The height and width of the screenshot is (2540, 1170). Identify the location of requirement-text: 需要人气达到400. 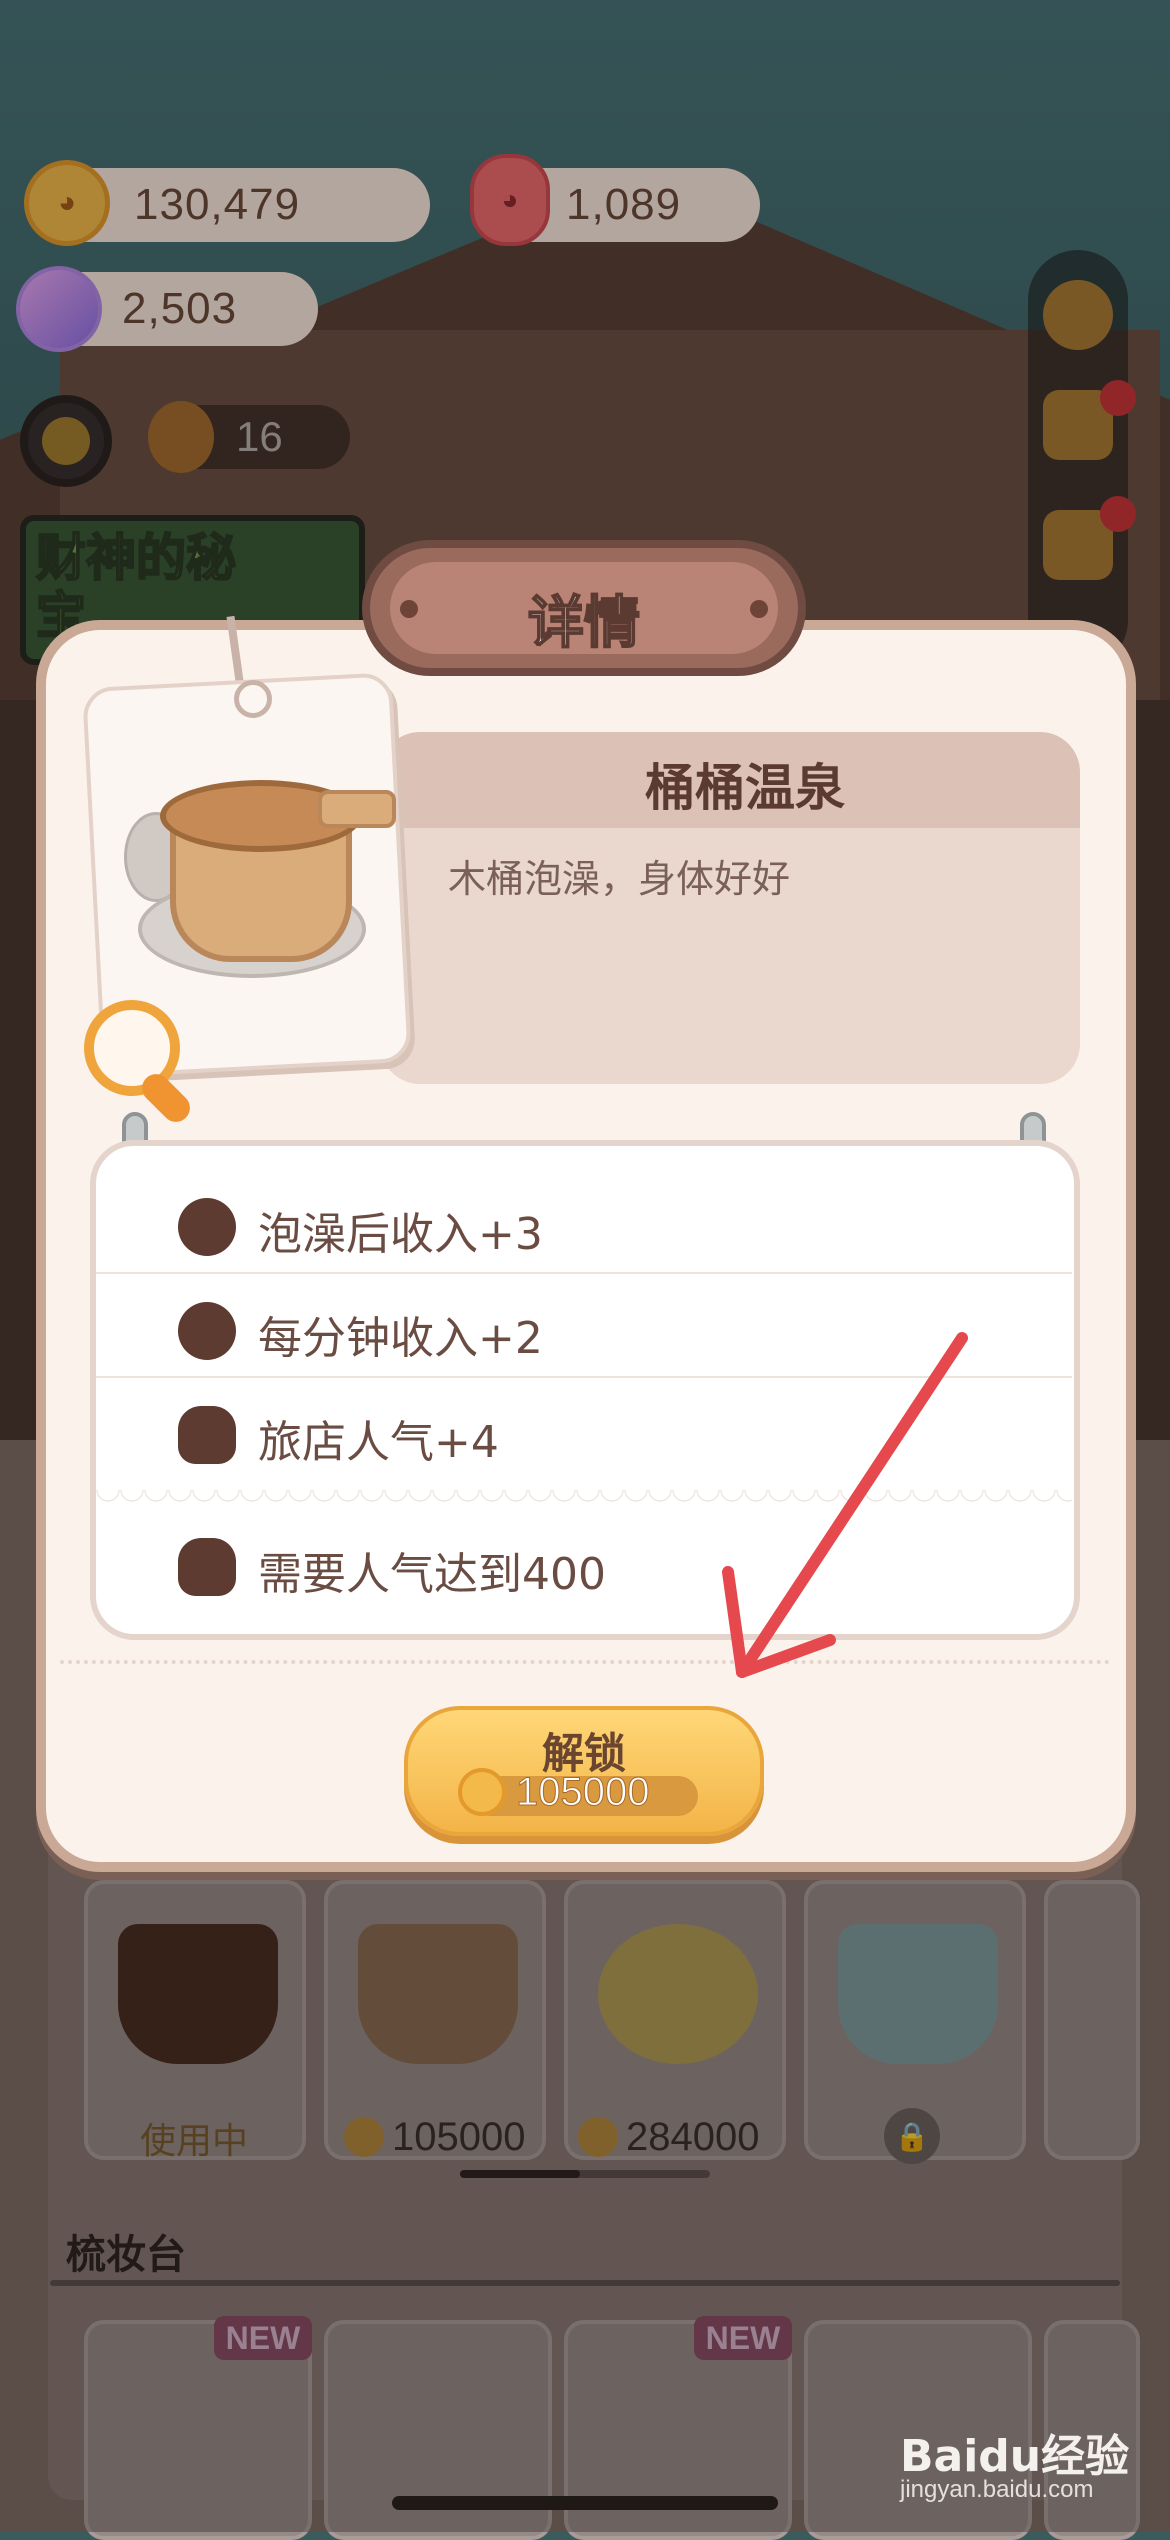
(432, 1574).